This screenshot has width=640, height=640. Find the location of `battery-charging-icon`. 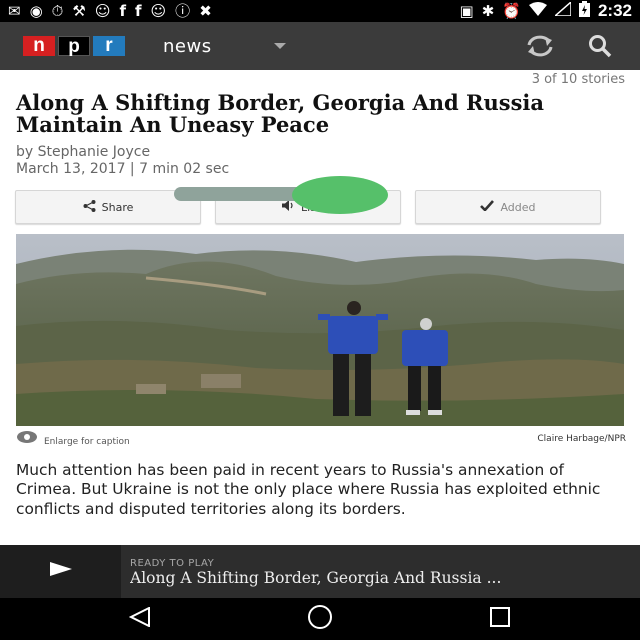

battery-charging-icon is located at coordinates (584, 11).